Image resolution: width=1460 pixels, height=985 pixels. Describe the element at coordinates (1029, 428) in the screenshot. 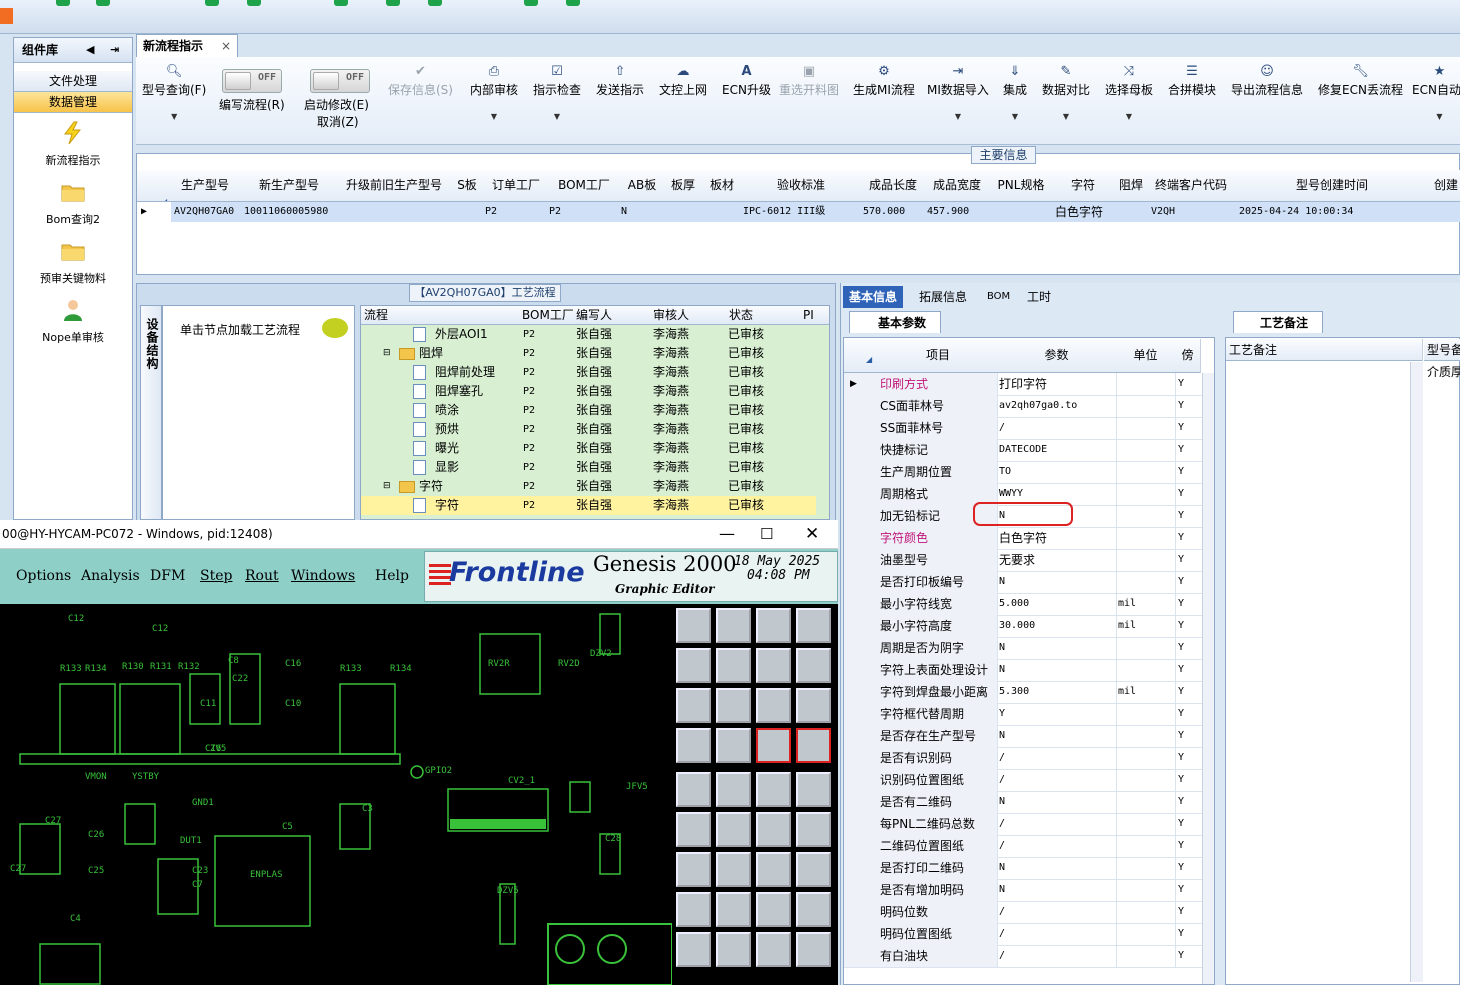

I see `param-row: SS面菲林号 / Y` at that location.